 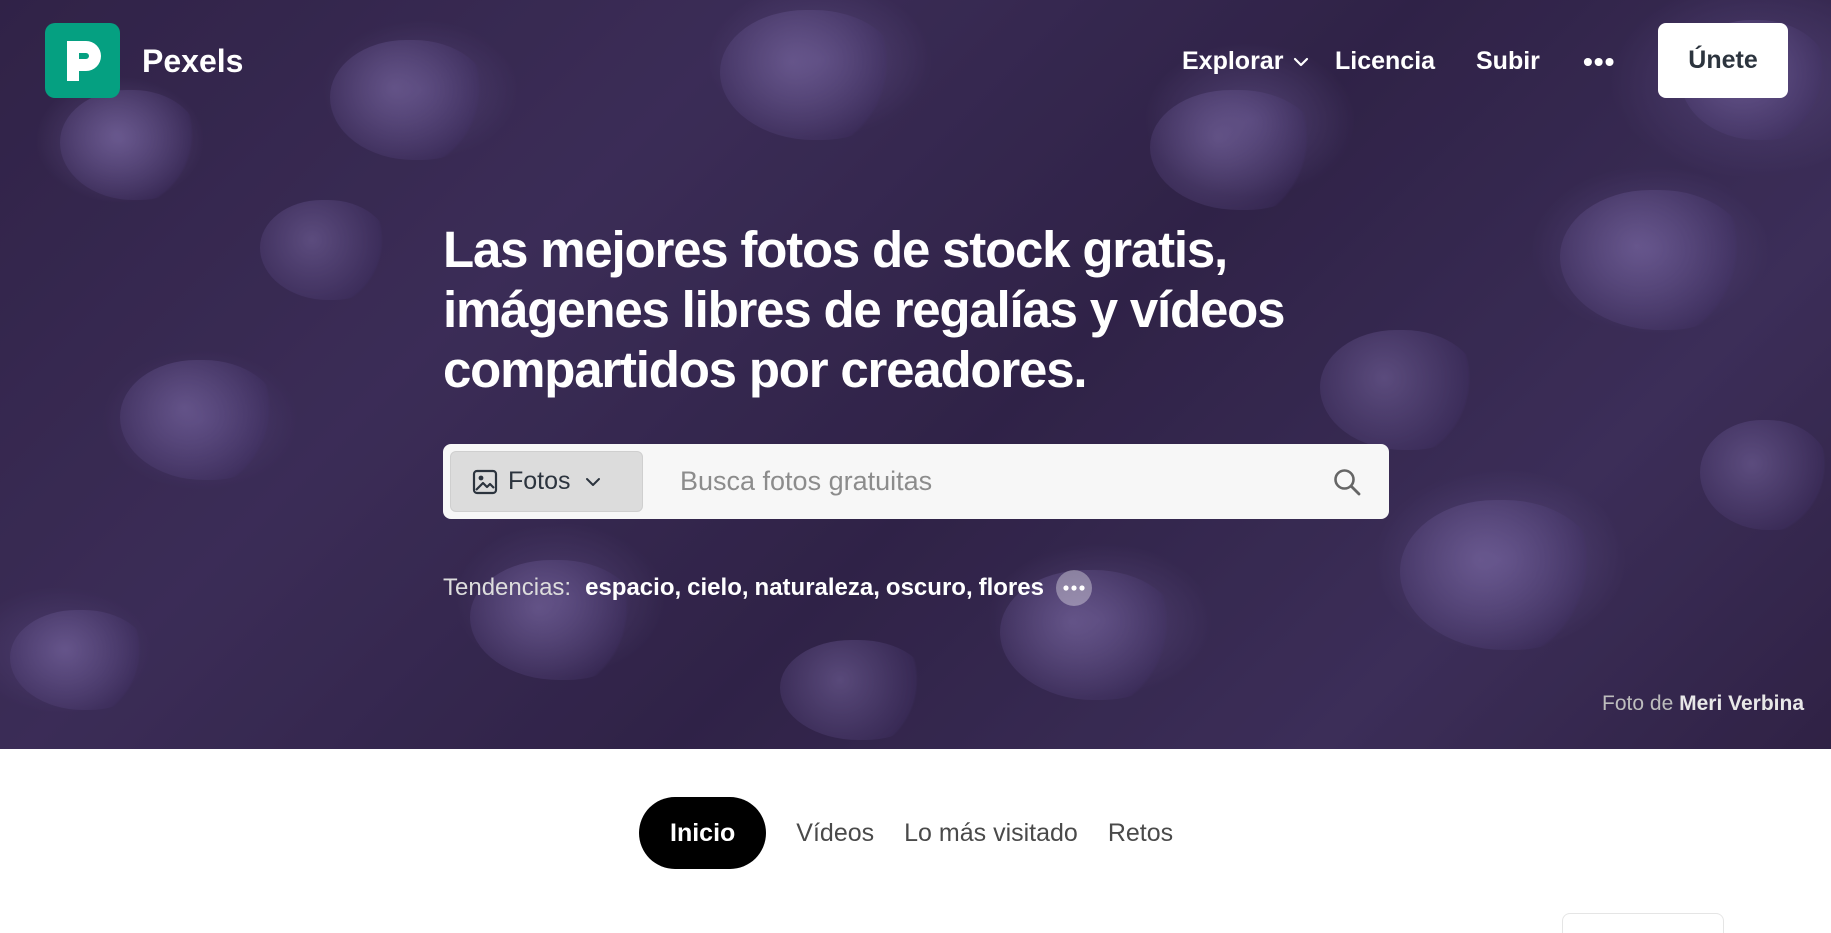 I want to click on nav-license-label: Licencia, so click(x=1385, y=61).